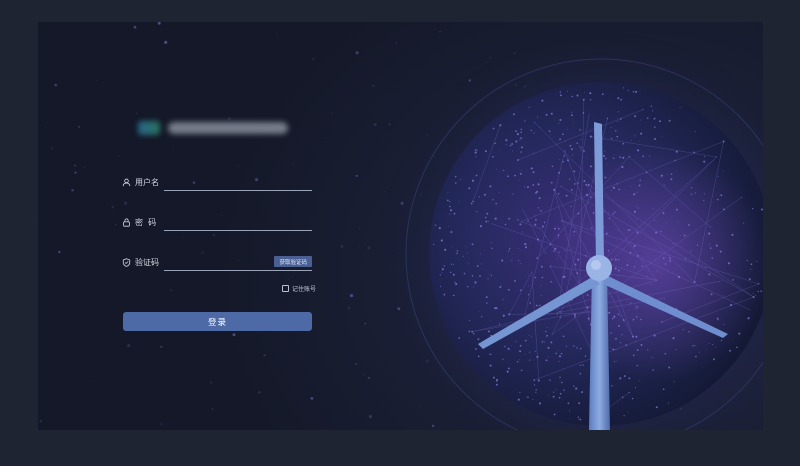 The width and height of the screenshot is (800, 466). Describe the element at coordinates (599, 350) in the screenshot. I see `turbine-tower` at that location.